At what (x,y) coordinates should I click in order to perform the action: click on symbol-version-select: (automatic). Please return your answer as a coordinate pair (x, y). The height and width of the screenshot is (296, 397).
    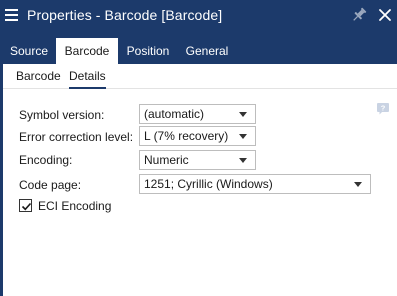
    Looking at the image, I should click on (197, 114).